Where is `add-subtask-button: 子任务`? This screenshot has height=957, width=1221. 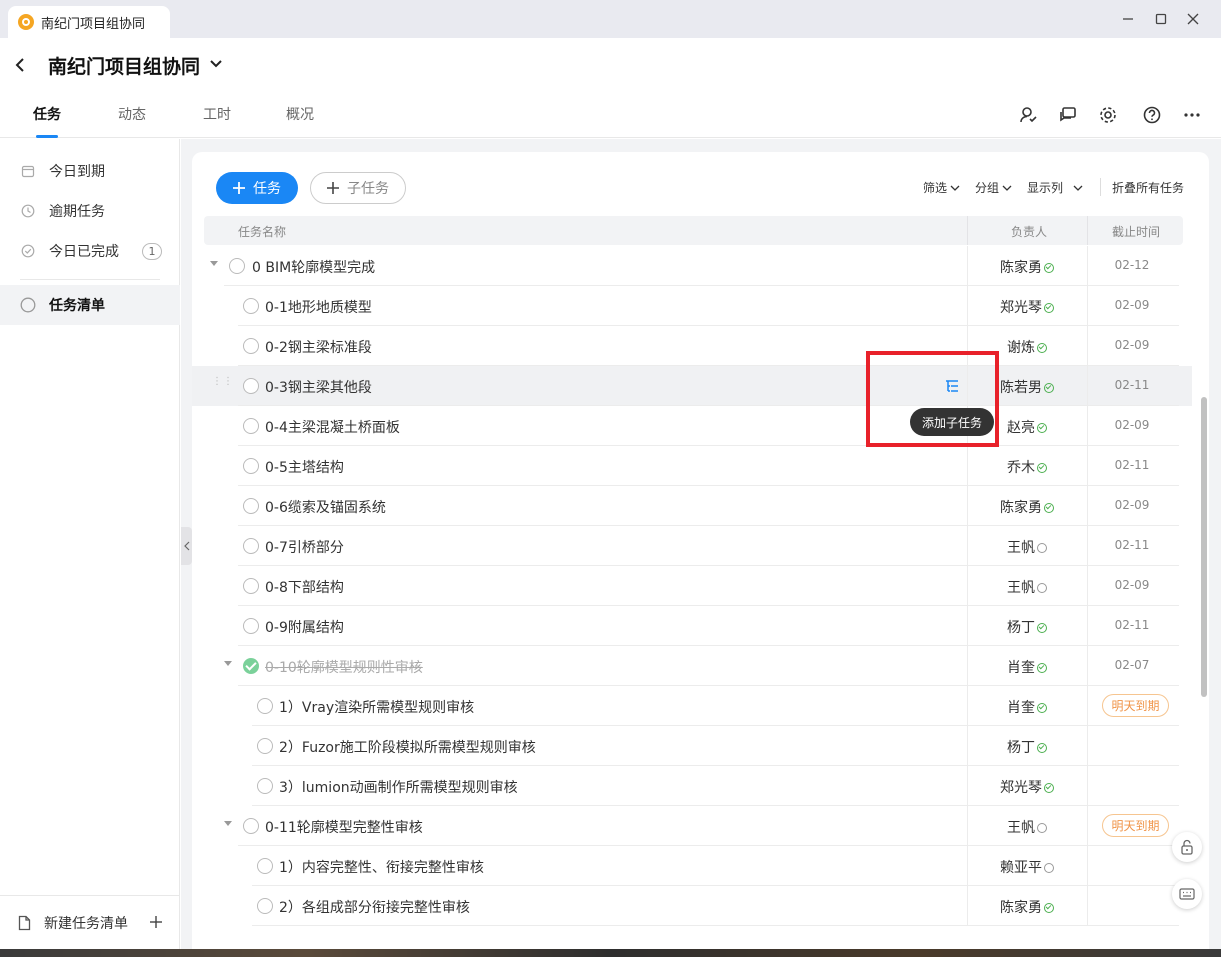
add-subtask-button: 子任务 is located at coordinates (358, 188).